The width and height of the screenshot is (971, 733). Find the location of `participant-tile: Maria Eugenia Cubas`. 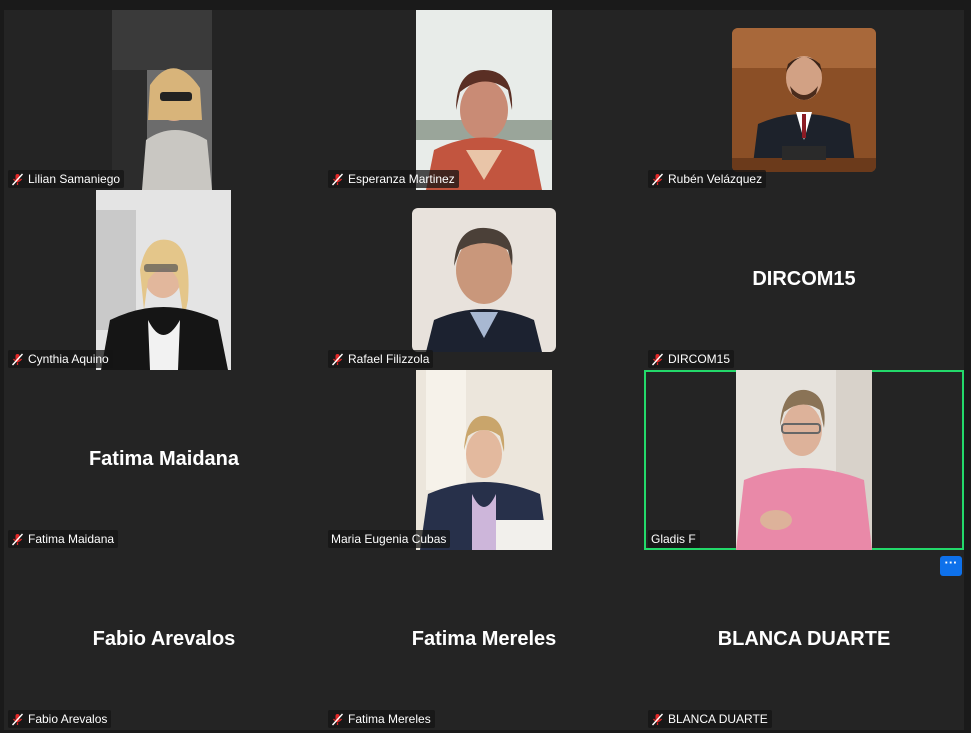

participant-tile: Maria Eugenia Cubas is located at coordinates (484, 460).